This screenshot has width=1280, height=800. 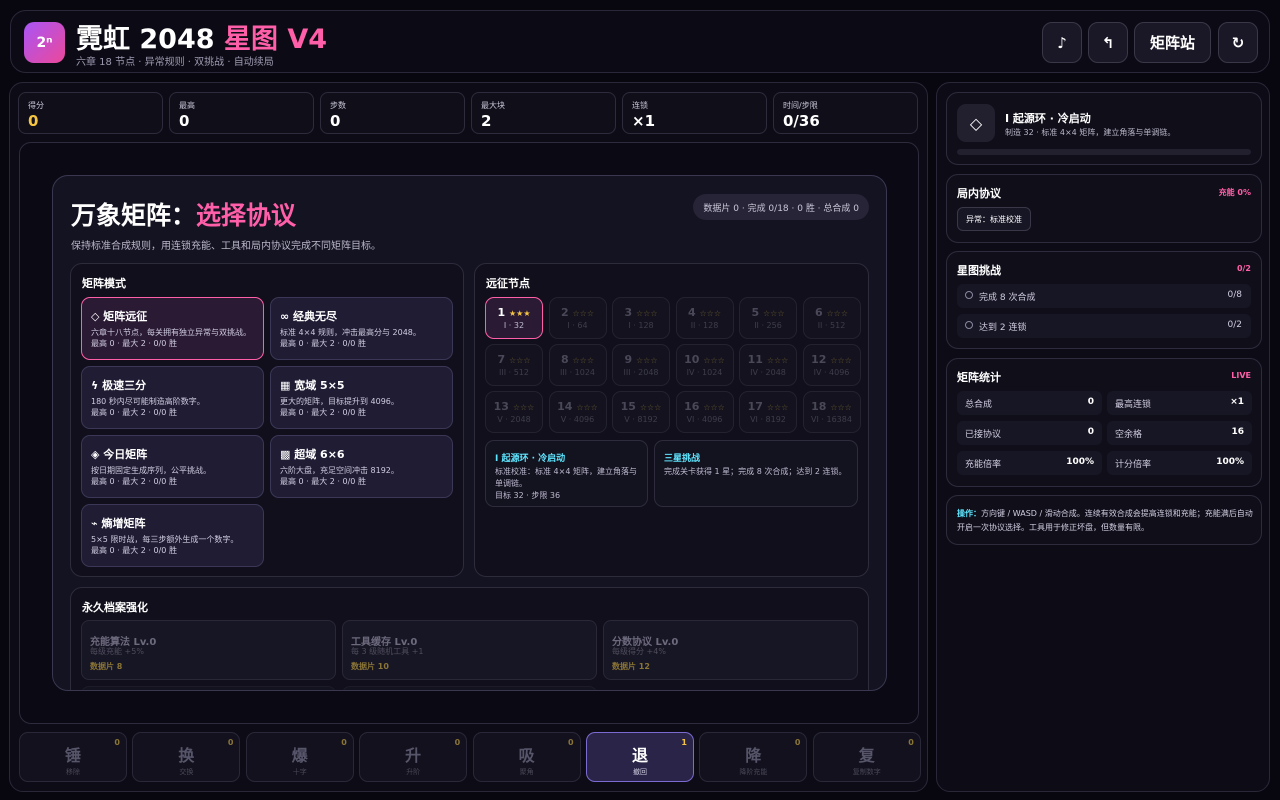 I want to click on expedition-node: 4 ☆☆☆ II · 128, so click(x=704, y=318).